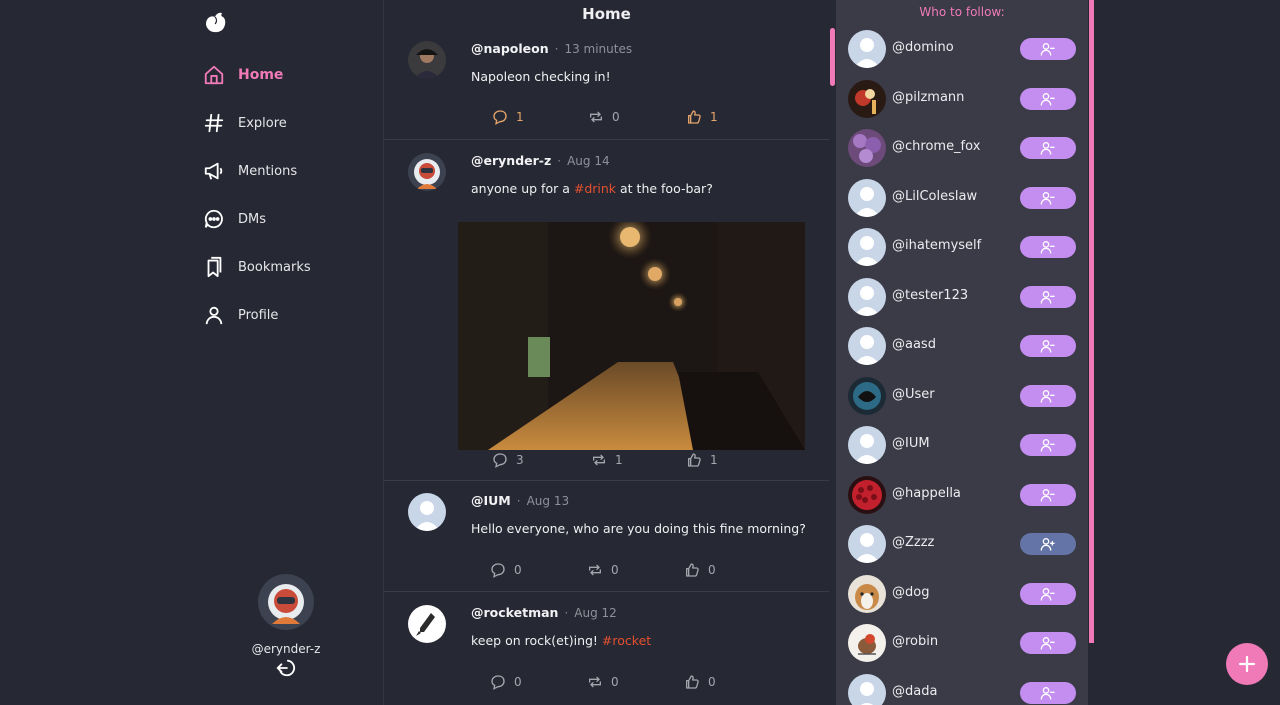 This screenshot has width=1280, height=705. I want to click on follow-suggestion: @pilzmann, so click(963, 99).